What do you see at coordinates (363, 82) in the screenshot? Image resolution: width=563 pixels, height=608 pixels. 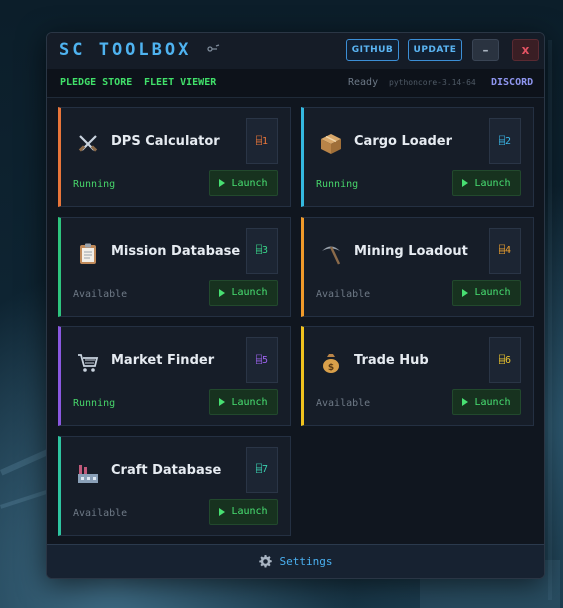 I see `status-text: Ready` at bounding box center [363, 82].